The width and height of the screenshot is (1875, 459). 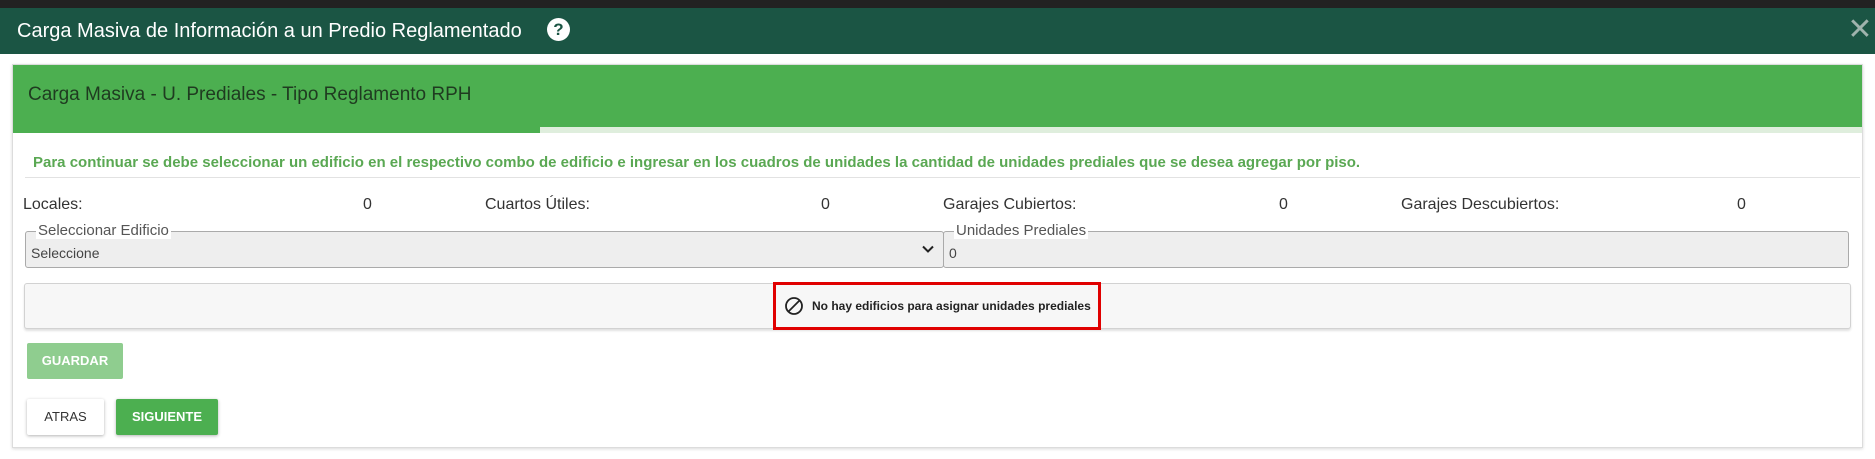 What do you see at coordinates (1480, 204) in the screenshot?
I see `counter-garajes-descubiertos-label: Garajes Descubiertos:` at bounding box center [1480, 204].